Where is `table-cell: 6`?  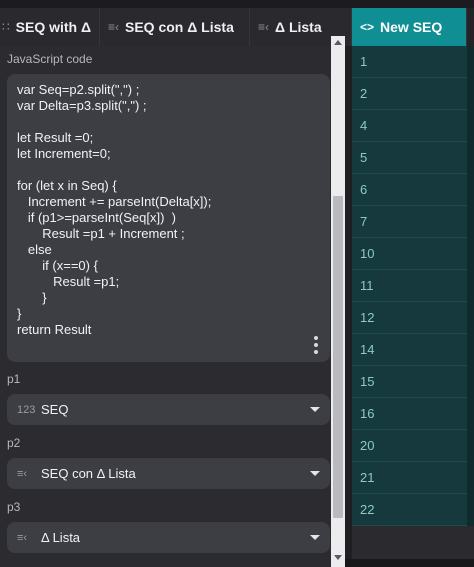 table-cell: 6 is located at coordinates (409, 190).